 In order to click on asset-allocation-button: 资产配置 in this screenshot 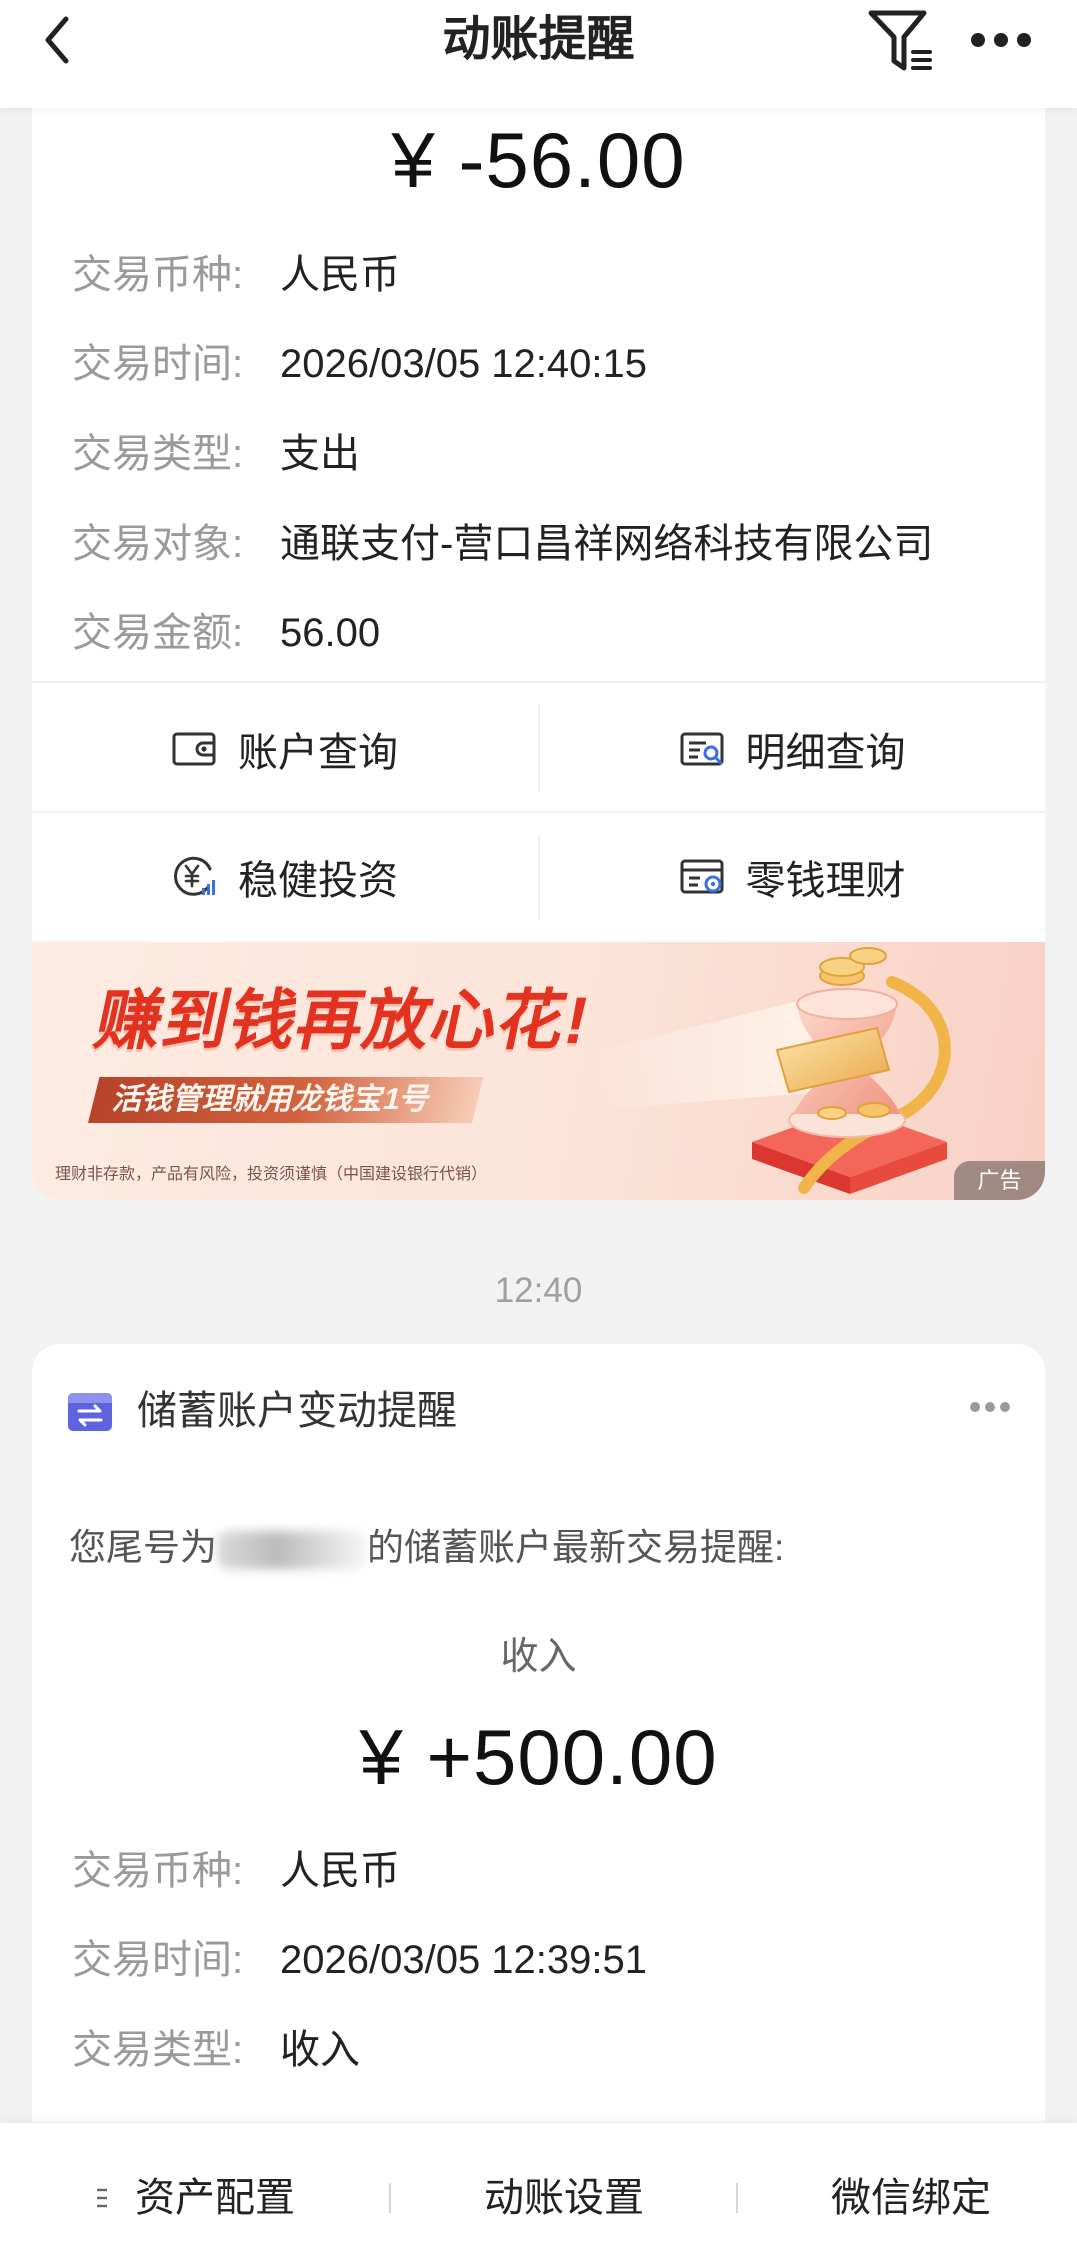, I will do `click(195, 2198)`.